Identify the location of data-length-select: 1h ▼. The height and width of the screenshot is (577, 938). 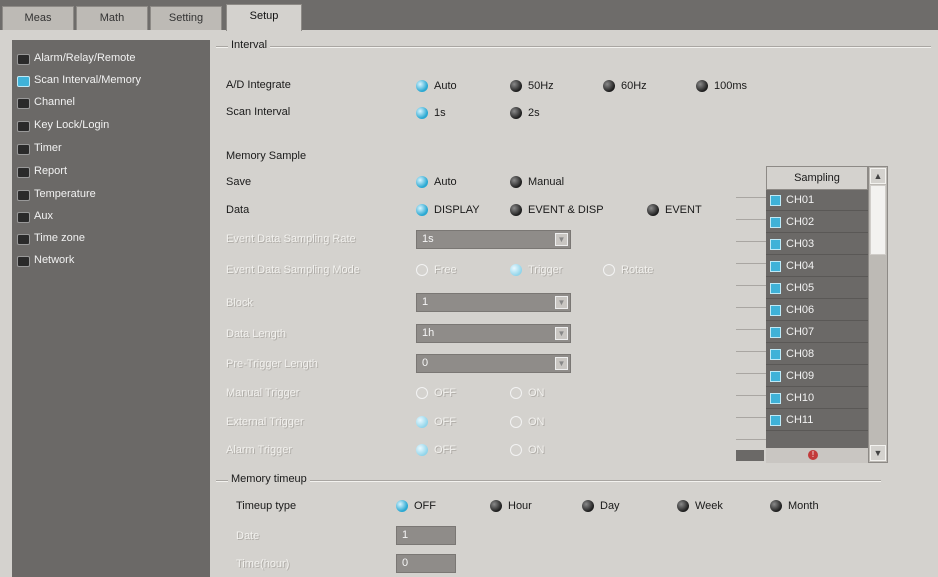
(493, 333).